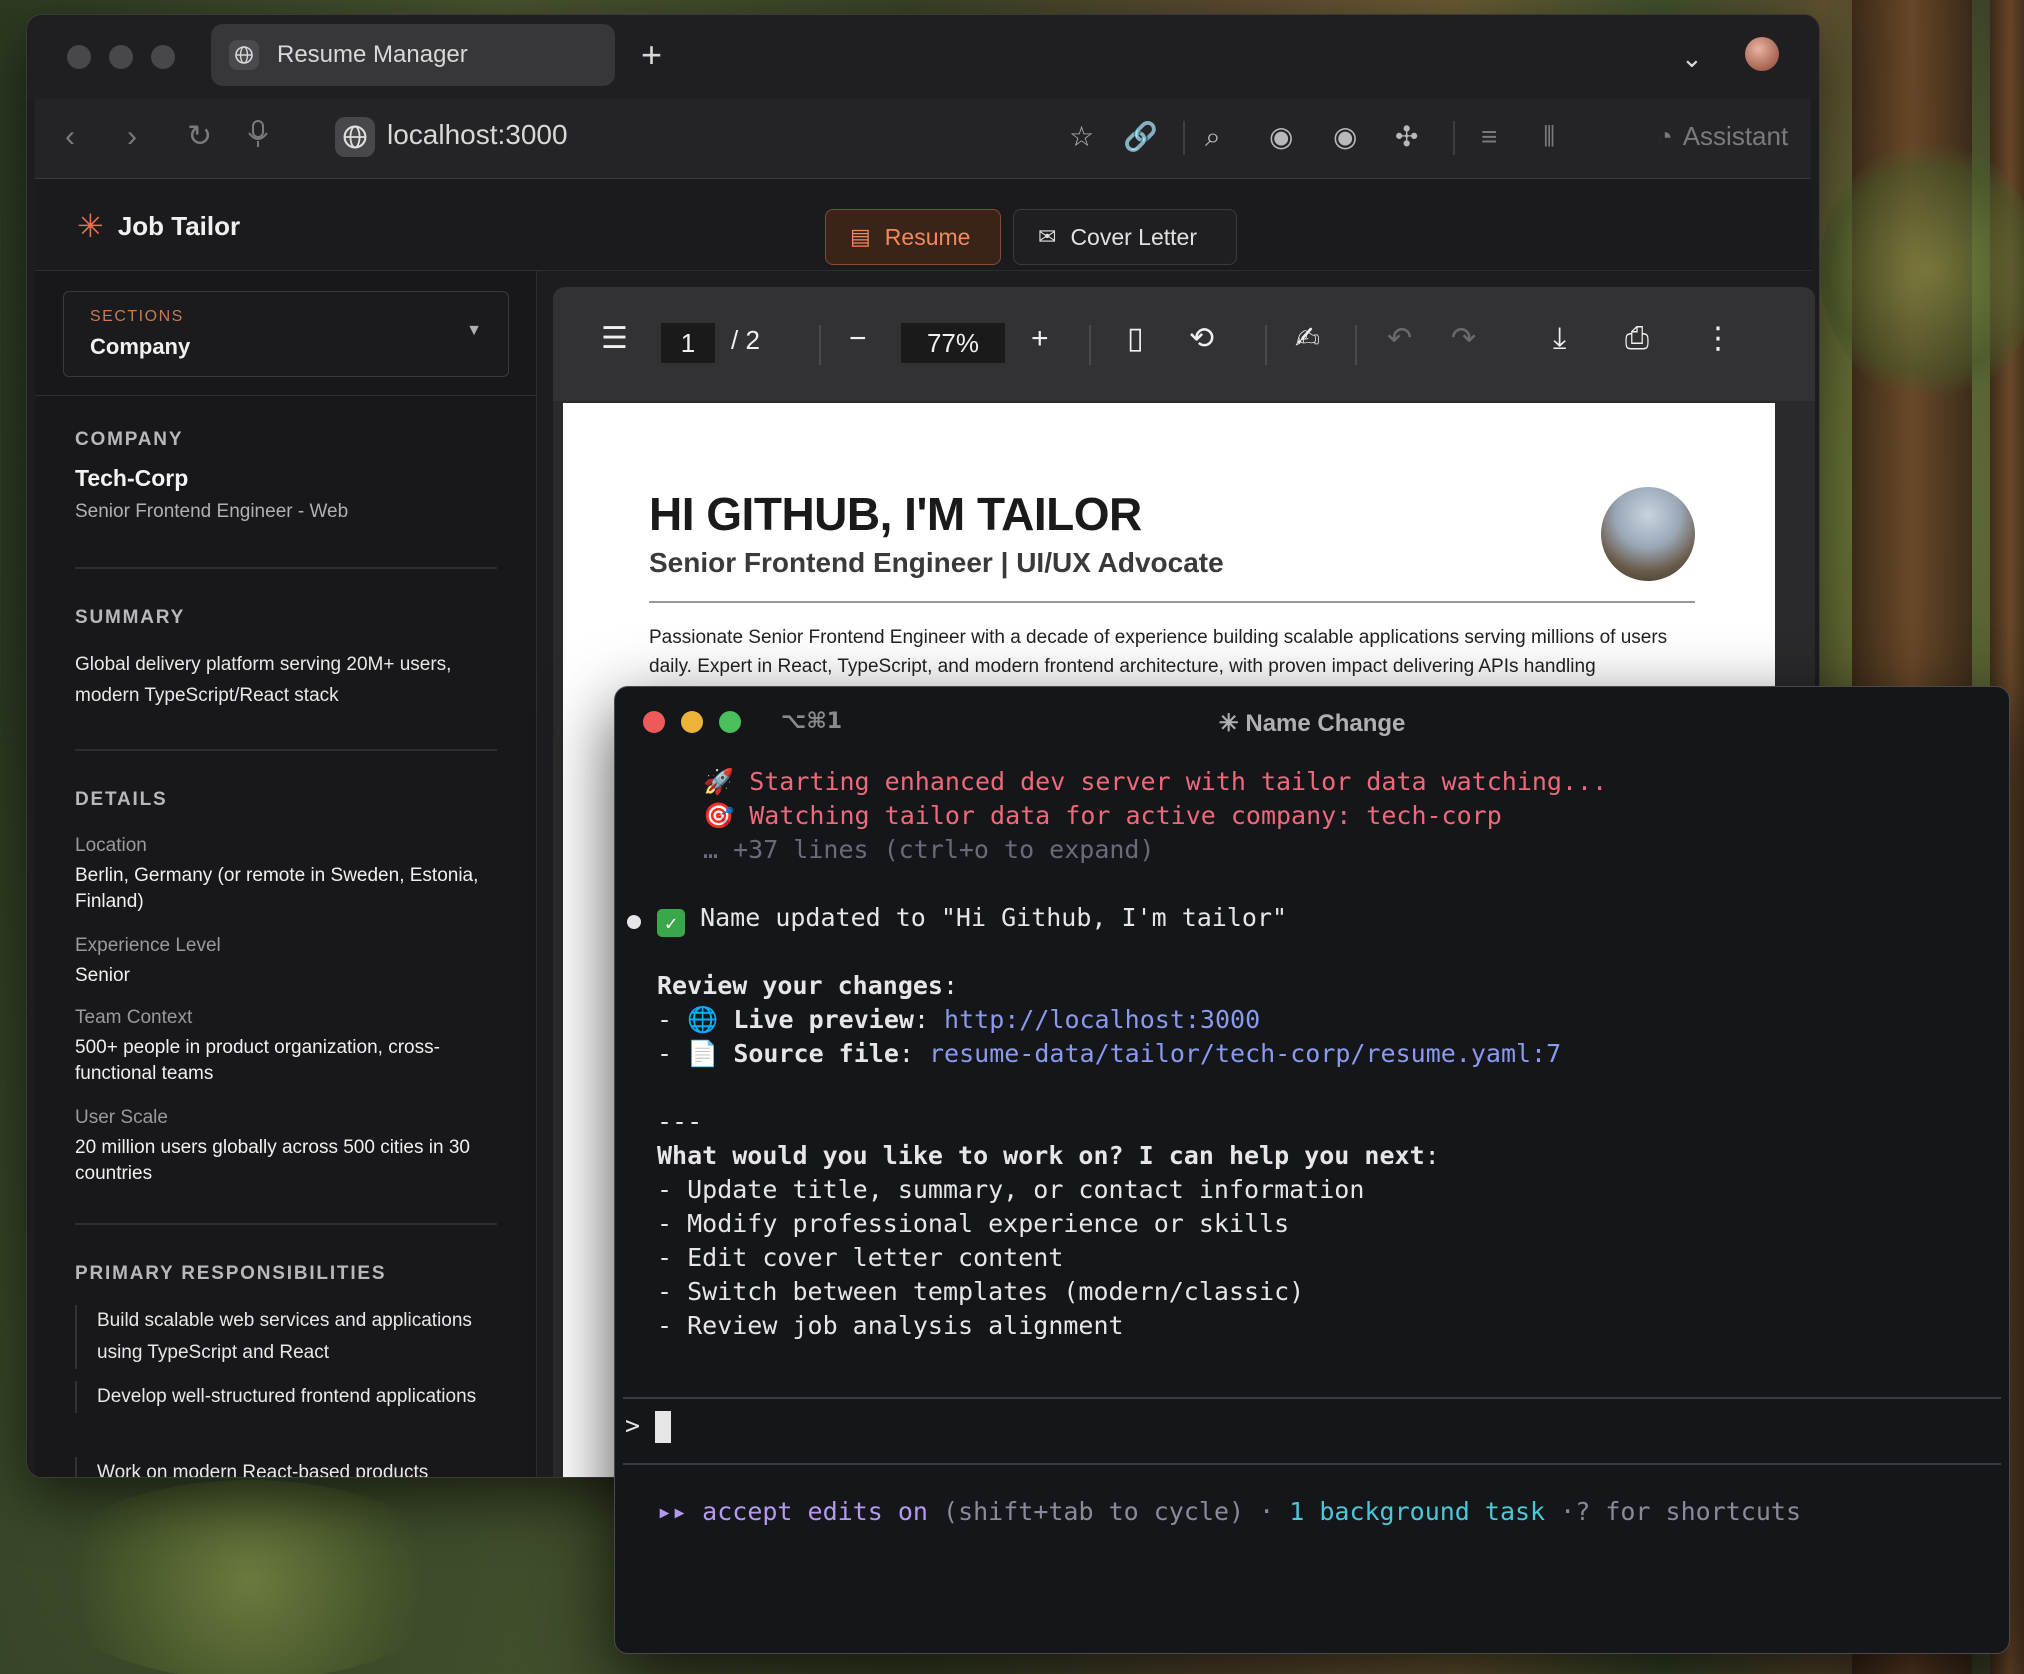 This screenshot has height=1674, width=2024. What do you see at coordinates (1213, 137) in the screenshot?
I see `visual-search-icon: ⌕` at bounding box center [1213, 137].